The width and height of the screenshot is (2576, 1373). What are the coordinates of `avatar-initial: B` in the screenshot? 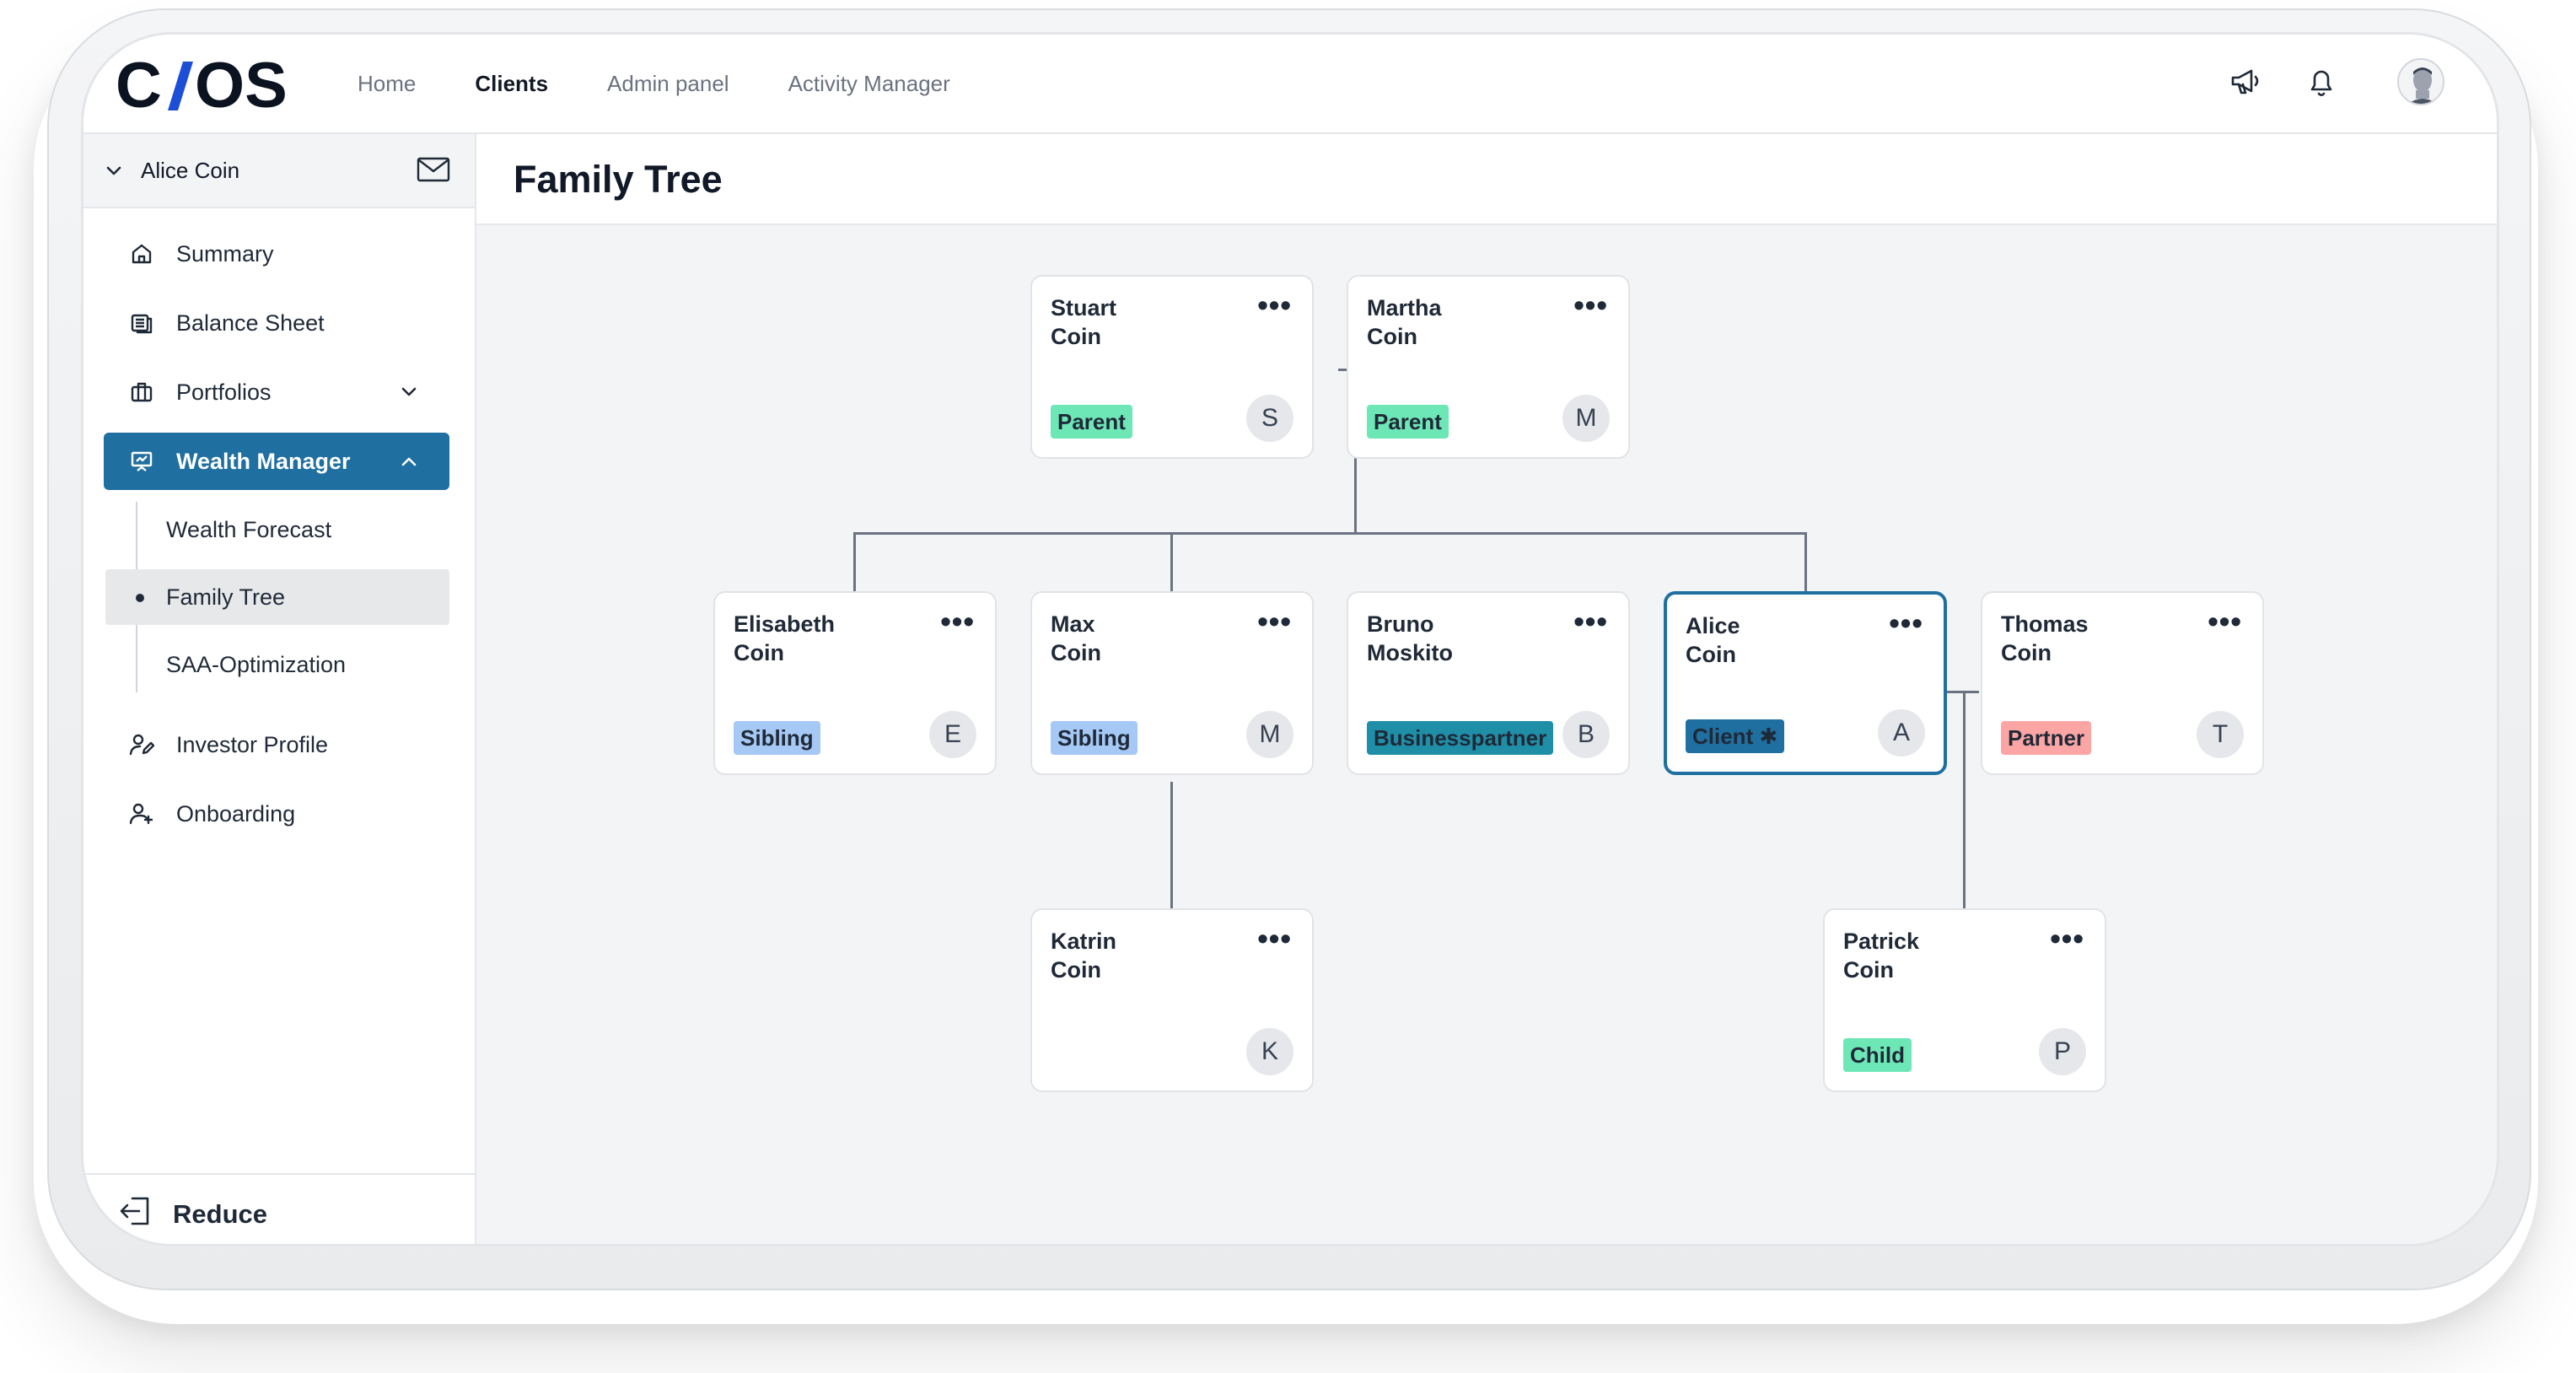 It's located at (1586, 734).